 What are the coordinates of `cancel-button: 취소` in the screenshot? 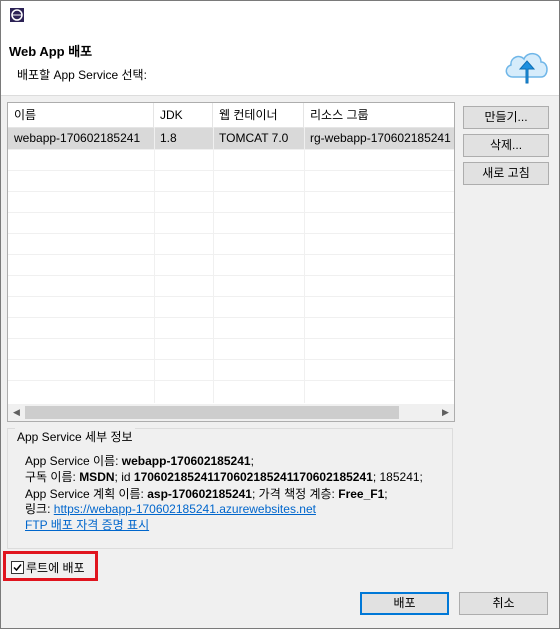 It's located at (503, 603).